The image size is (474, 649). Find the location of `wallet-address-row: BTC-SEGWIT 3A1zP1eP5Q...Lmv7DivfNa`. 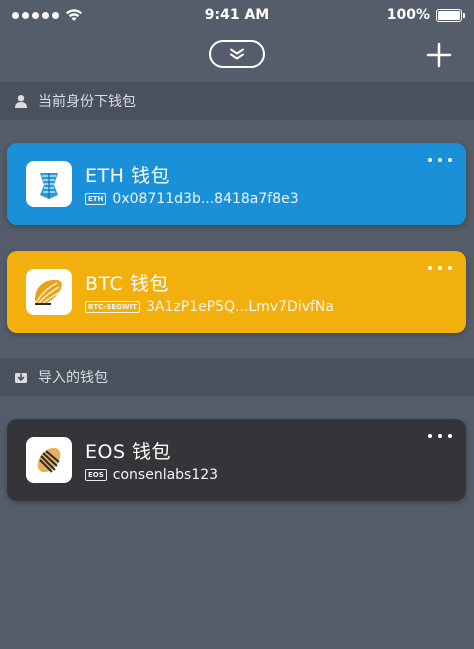

wallet-address-row: BTC-SEGWIT 3A1zP1eP5Q...Lmv7DivfNa is located at coordinates (209, 307).